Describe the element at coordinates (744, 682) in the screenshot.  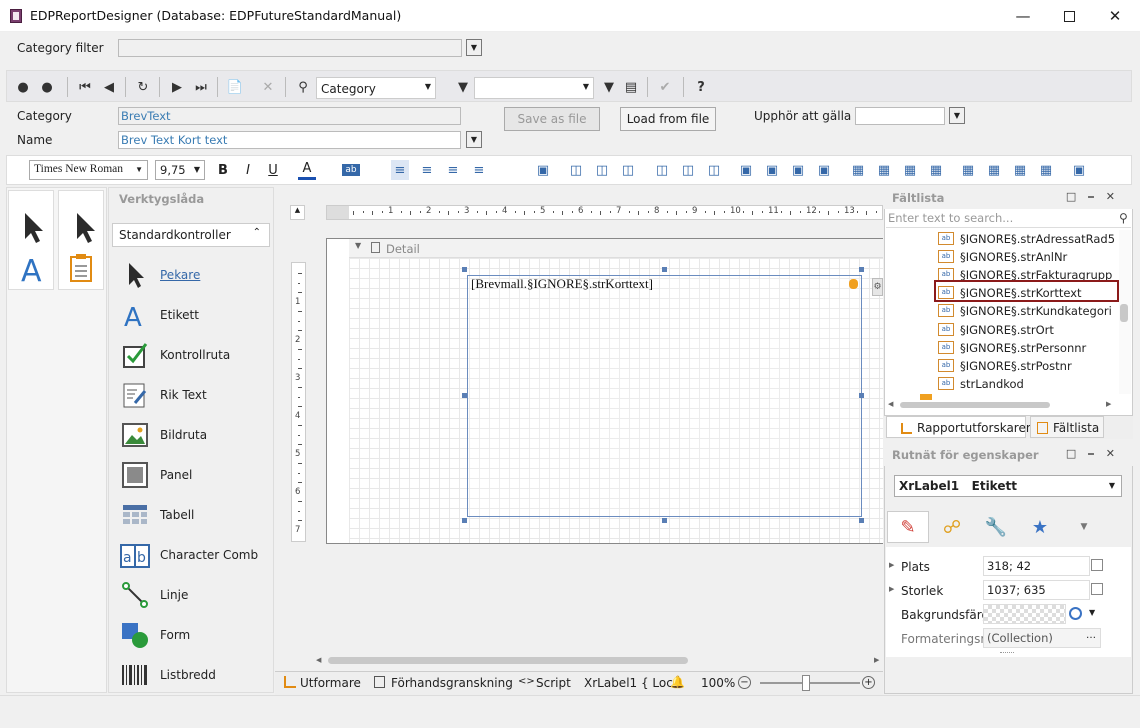
I see `zoom-out-icon: −` at that location.